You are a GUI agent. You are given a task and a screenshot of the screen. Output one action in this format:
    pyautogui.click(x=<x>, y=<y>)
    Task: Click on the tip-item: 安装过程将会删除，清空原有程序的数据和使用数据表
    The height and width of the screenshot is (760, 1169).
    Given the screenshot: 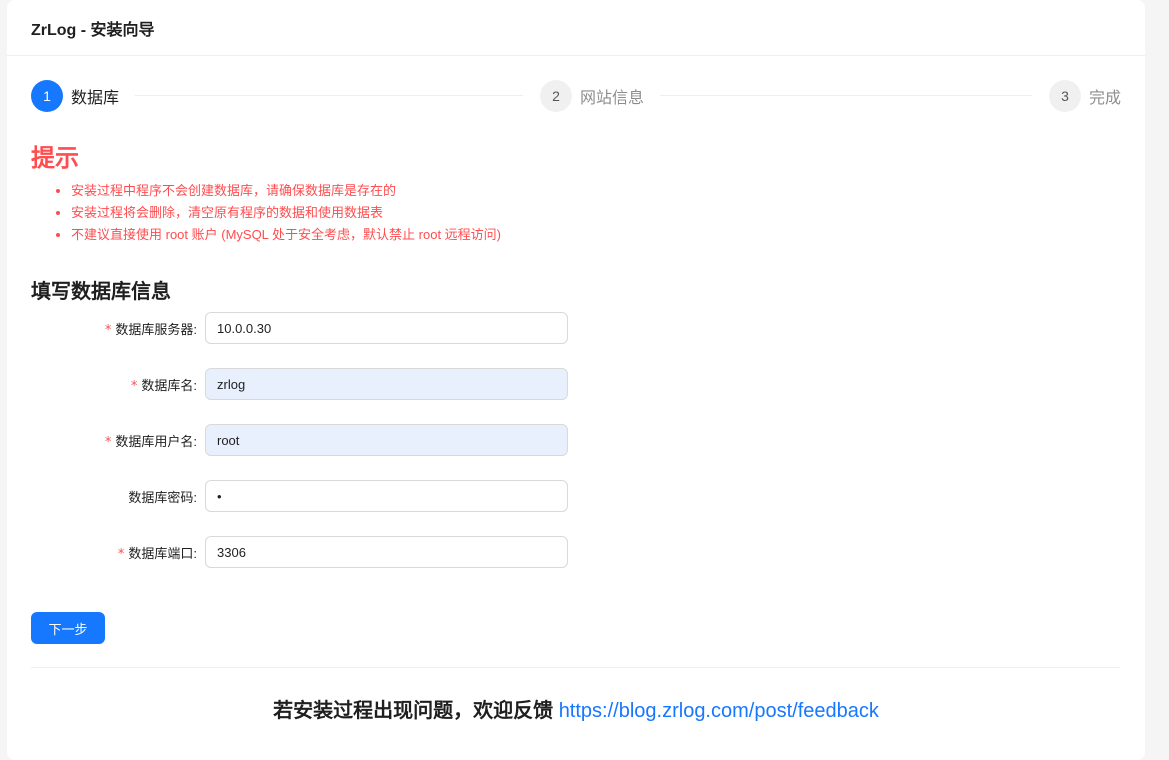 What is the action you would take?
    pyautogui.click(x=286, y=213)
    